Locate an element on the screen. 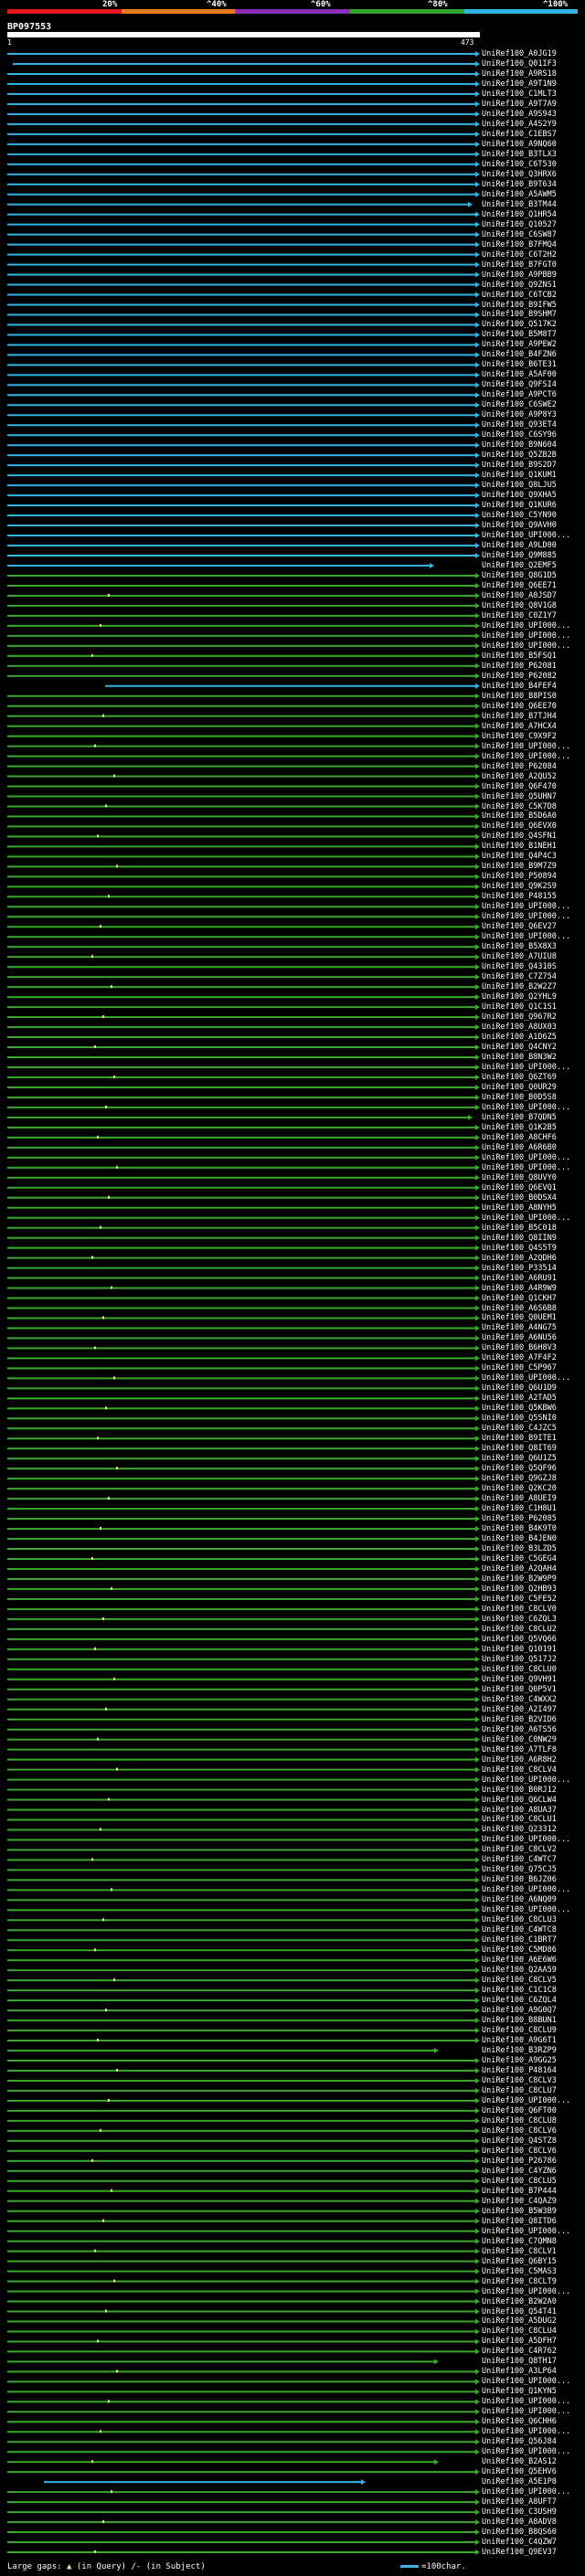  hit-label: UniRef100_Q9XHA5 is located at coordinates (519, 495).